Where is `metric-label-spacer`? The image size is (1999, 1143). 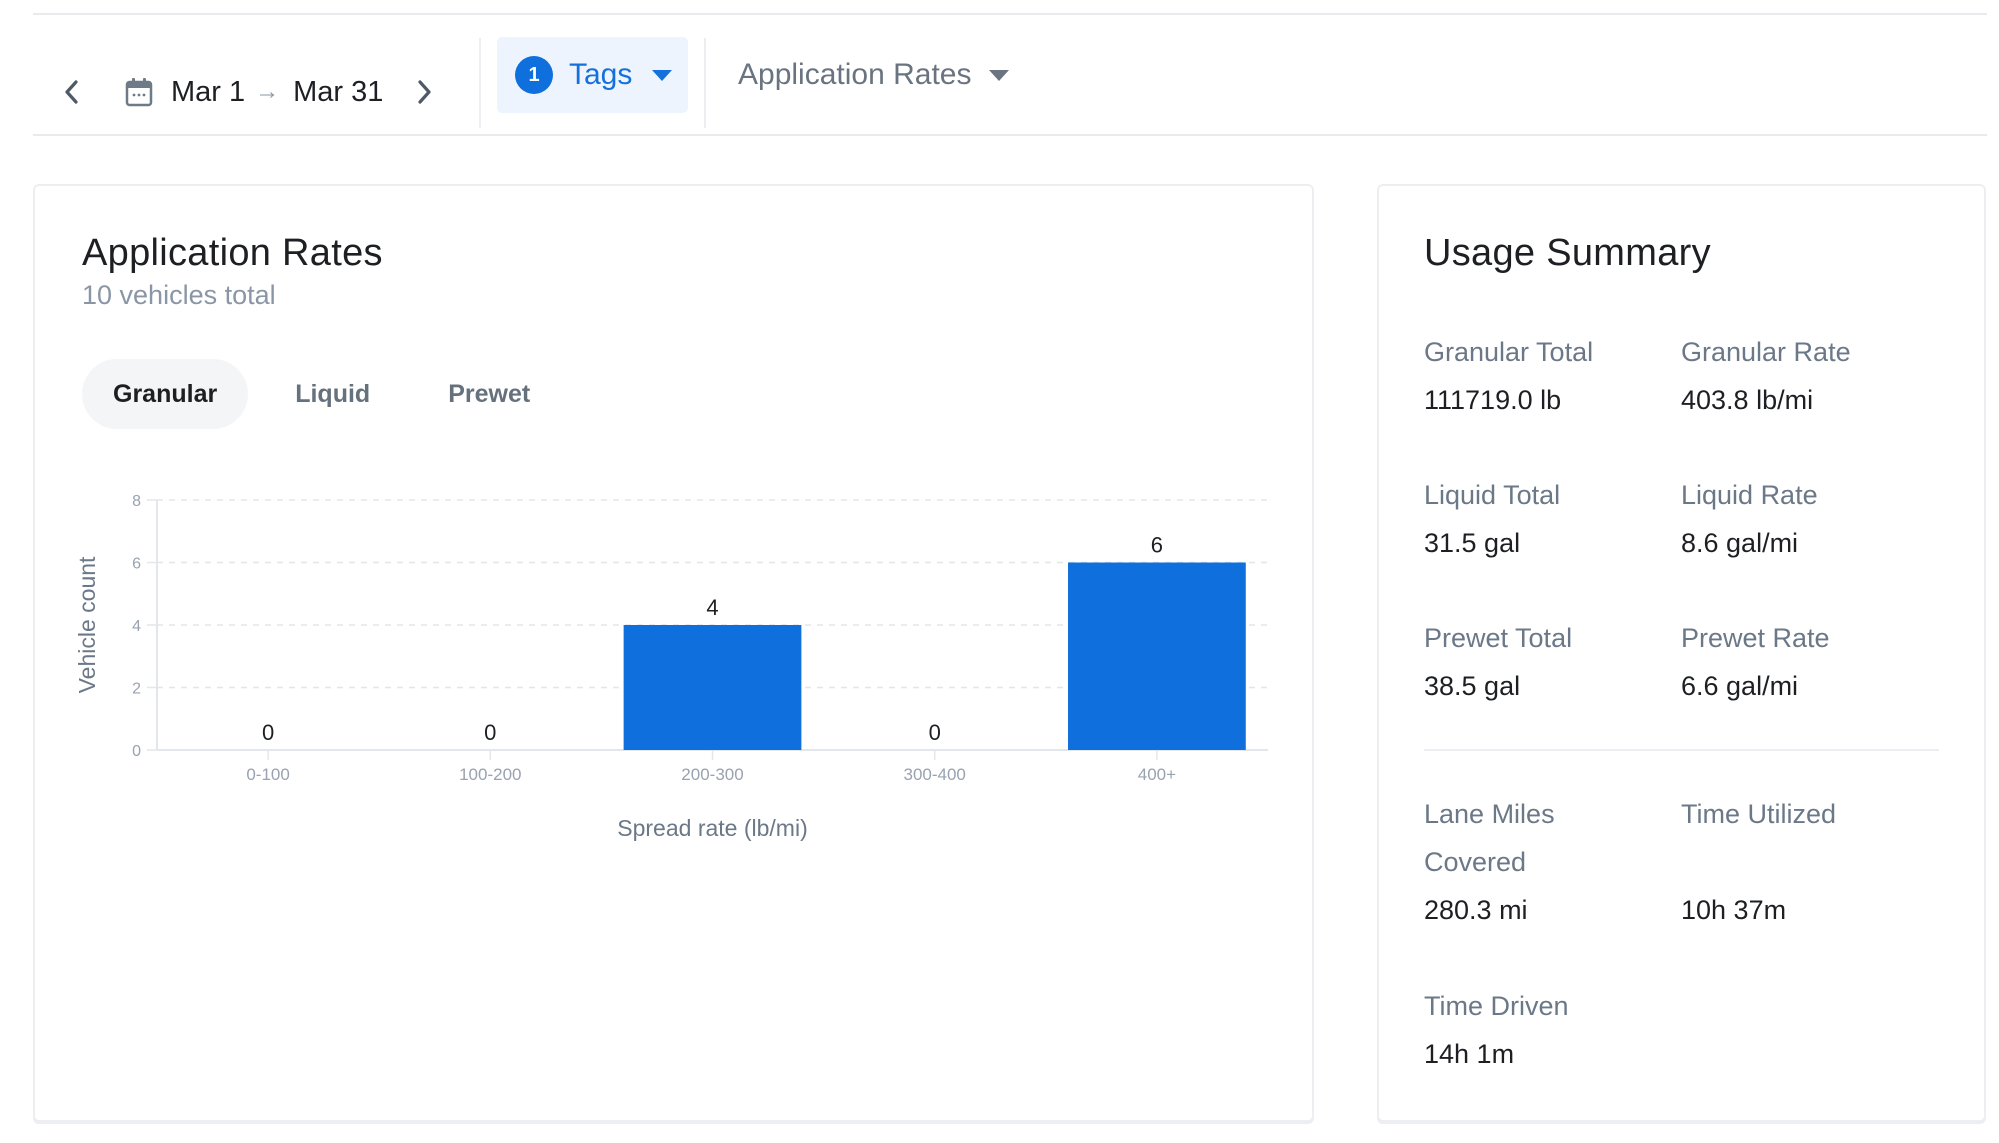
metric-label-spacer is located at coordinates (1801, 862).